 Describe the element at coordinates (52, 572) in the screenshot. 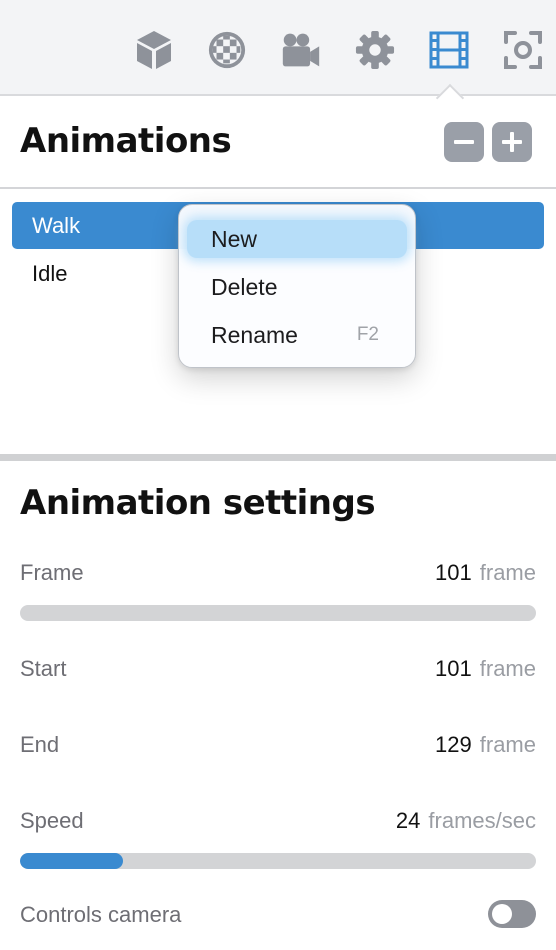

I see `frame-label: Frame` at that location.